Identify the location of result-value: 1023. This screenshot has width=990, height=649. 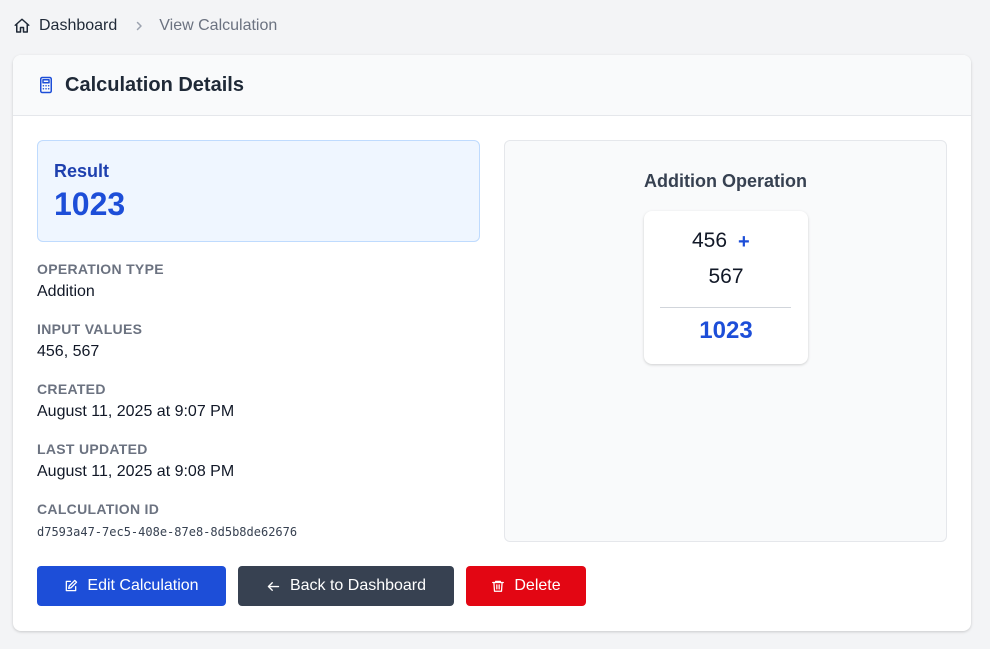
(90, 204).